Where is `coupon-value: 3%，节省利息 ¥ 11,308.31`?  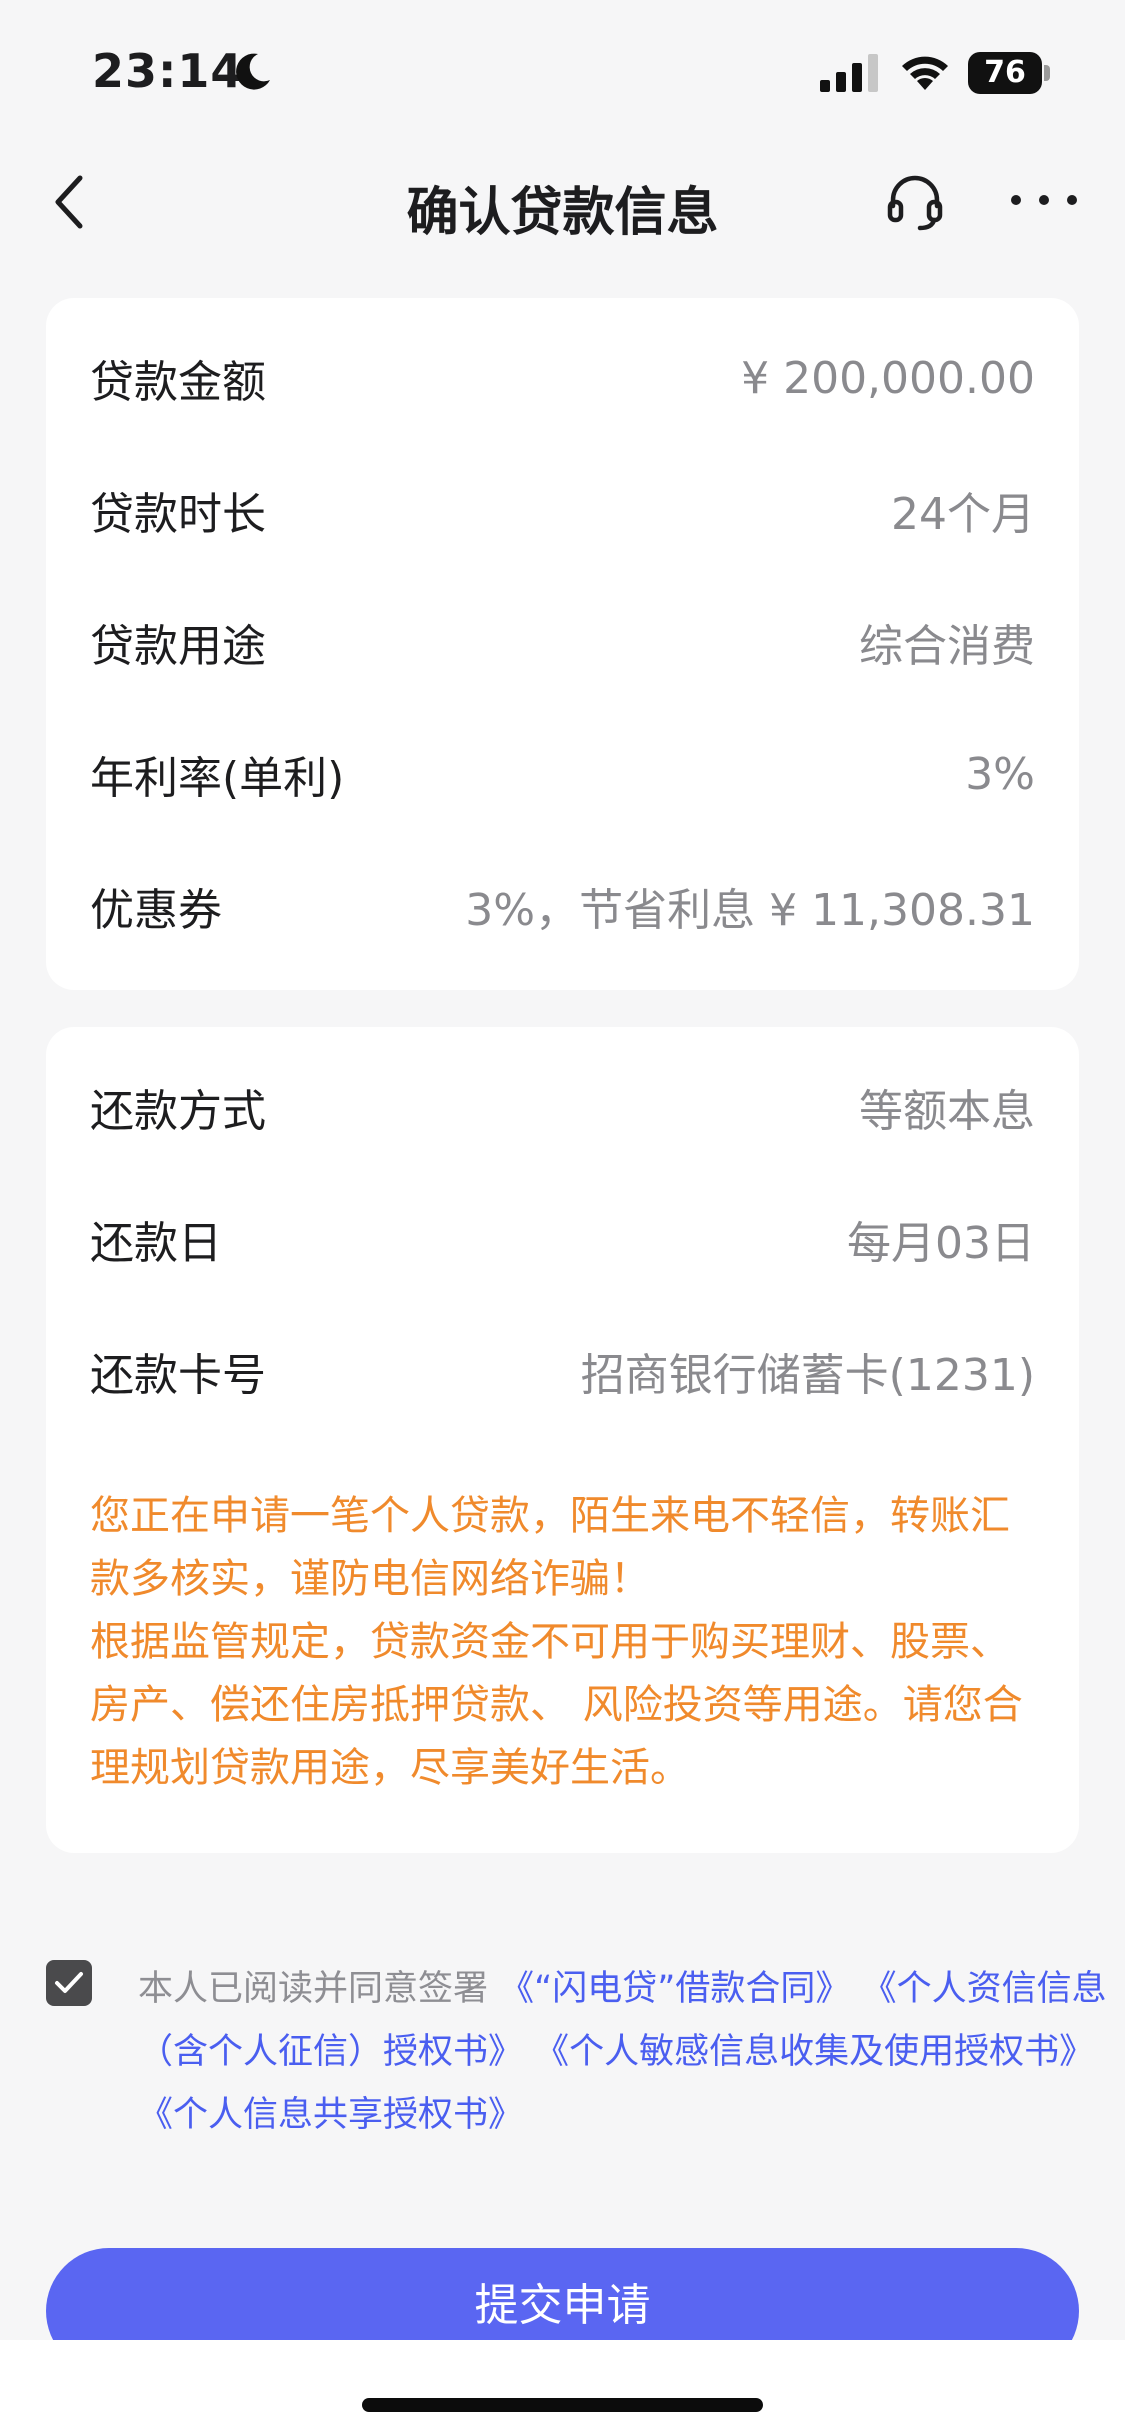
coupon-value: 3%，节省利息 ¥ 11,308.31 is located at coordinates (750, 910).